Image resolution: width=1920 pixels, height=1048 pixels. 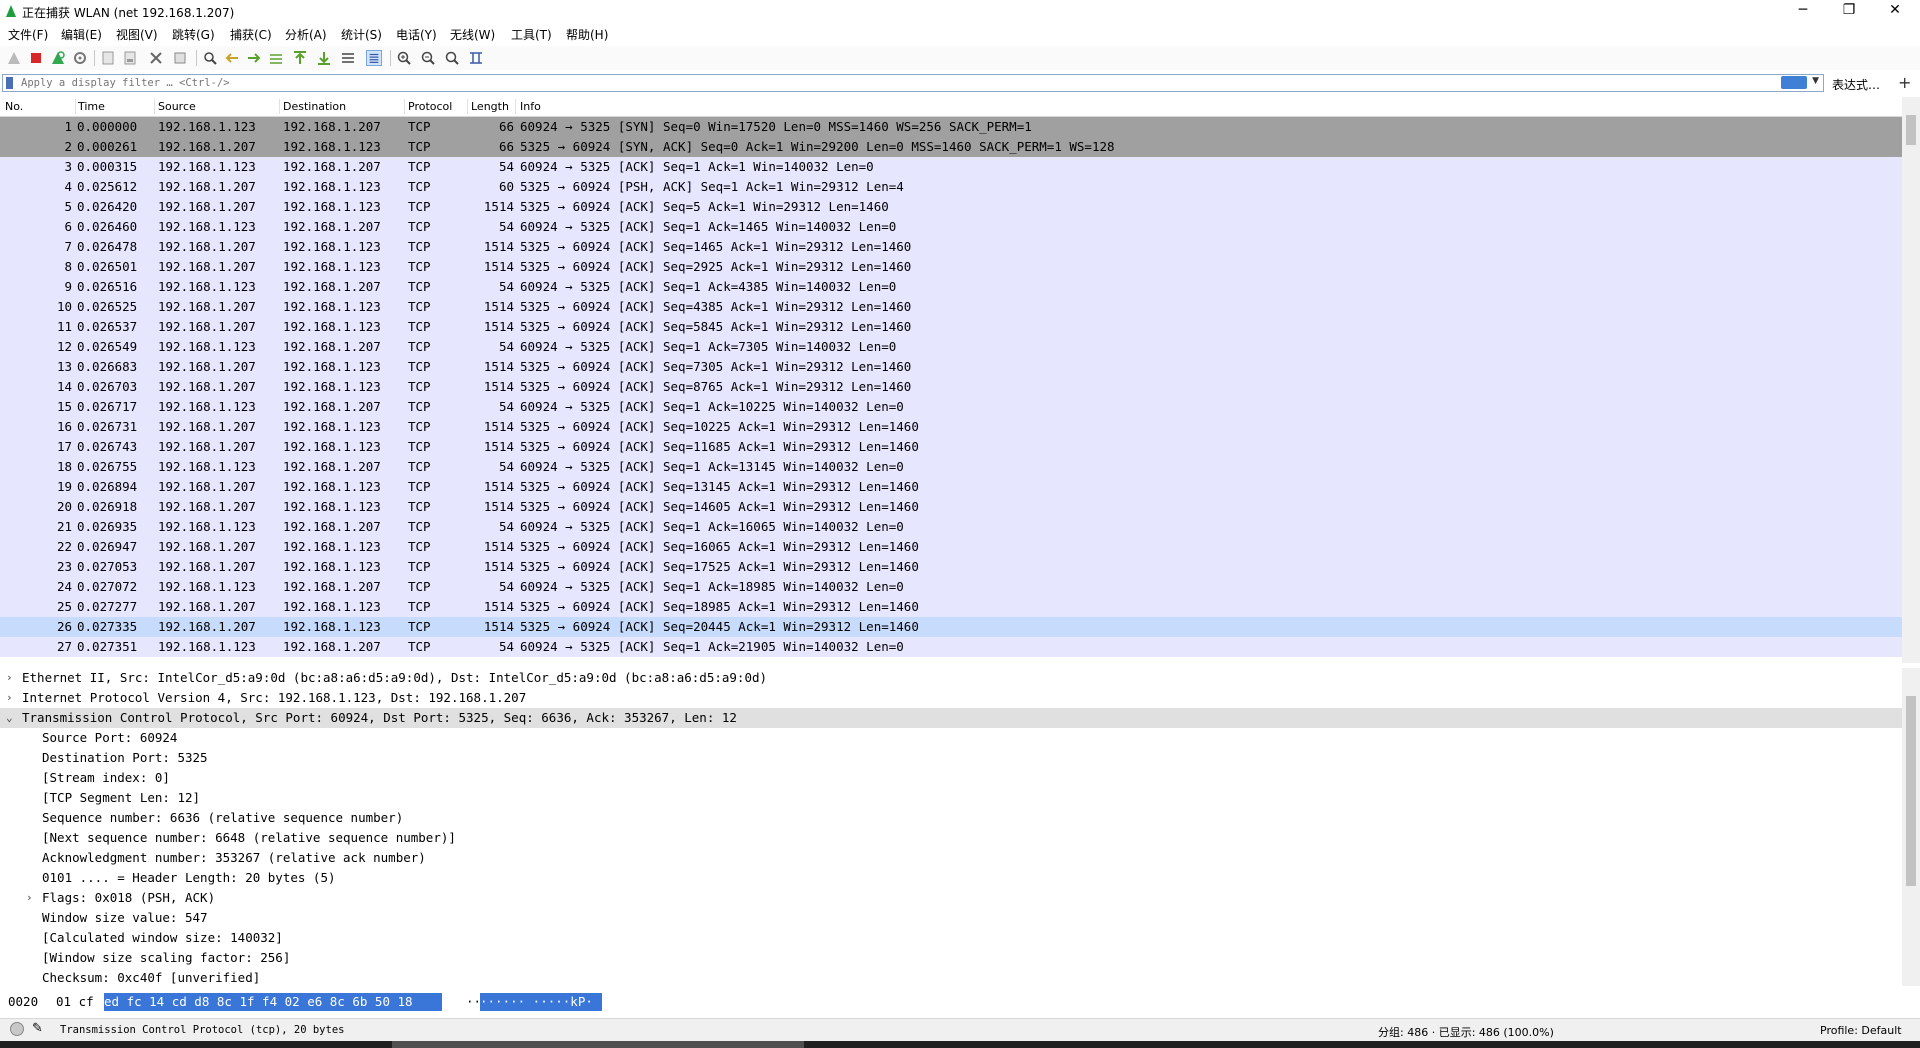 What do you see at coordinates (58, 58) in the screenshot?
I see `restart-icon` at bounding box center [58, 58].